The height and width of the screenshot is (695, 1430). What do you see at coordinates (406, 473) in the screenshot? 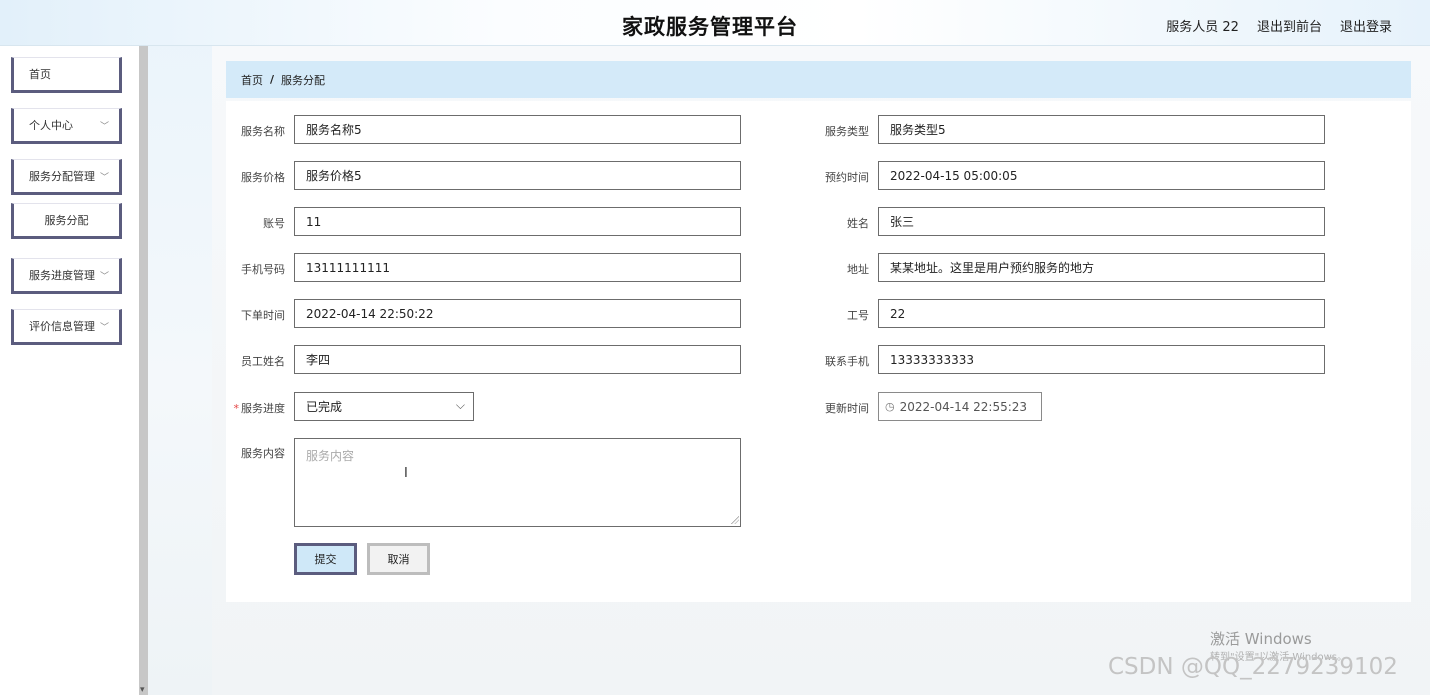
I see `text-cursor-icon: I` at bounding box center [406, 473].